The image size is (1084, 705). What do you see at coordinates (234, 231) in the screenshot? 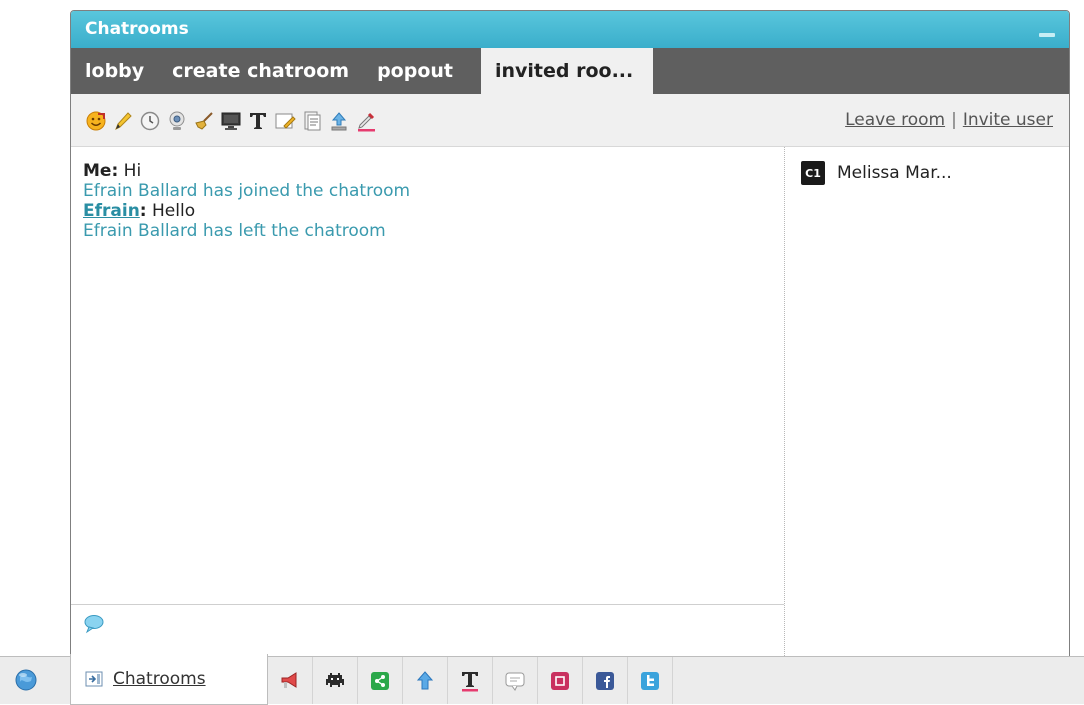
I see `system-message: Efrain Ballard has left the chatroom` at bounding box center [234, 231].